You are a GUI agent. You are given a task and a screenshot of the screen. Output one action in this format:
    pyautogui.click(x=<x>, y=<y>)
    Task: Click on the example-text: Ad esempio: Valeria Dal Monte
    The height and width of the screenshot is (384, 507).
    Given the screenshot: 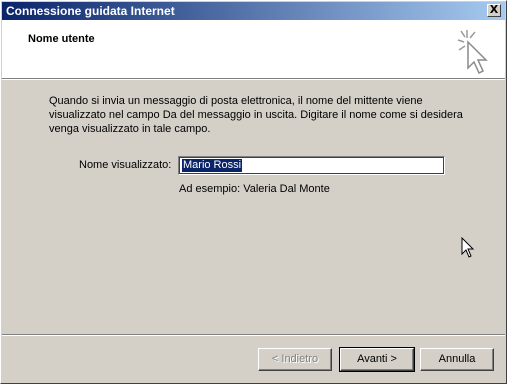 What is the action you would take?
    pyautogui.click(x=254, y=189)
    